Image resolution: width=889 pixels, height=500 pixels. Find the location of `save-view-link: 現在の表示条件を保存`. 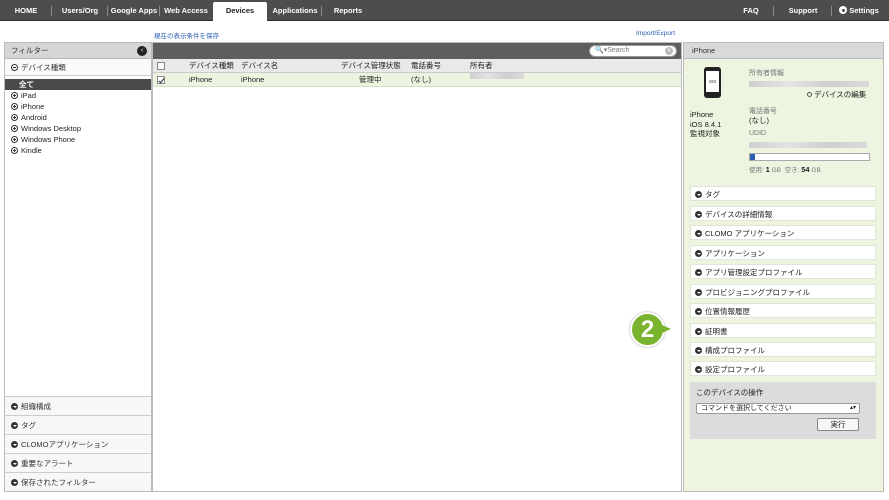

save-view-link: 現在の表示条件を保存 is located at coordinates (186, 35).